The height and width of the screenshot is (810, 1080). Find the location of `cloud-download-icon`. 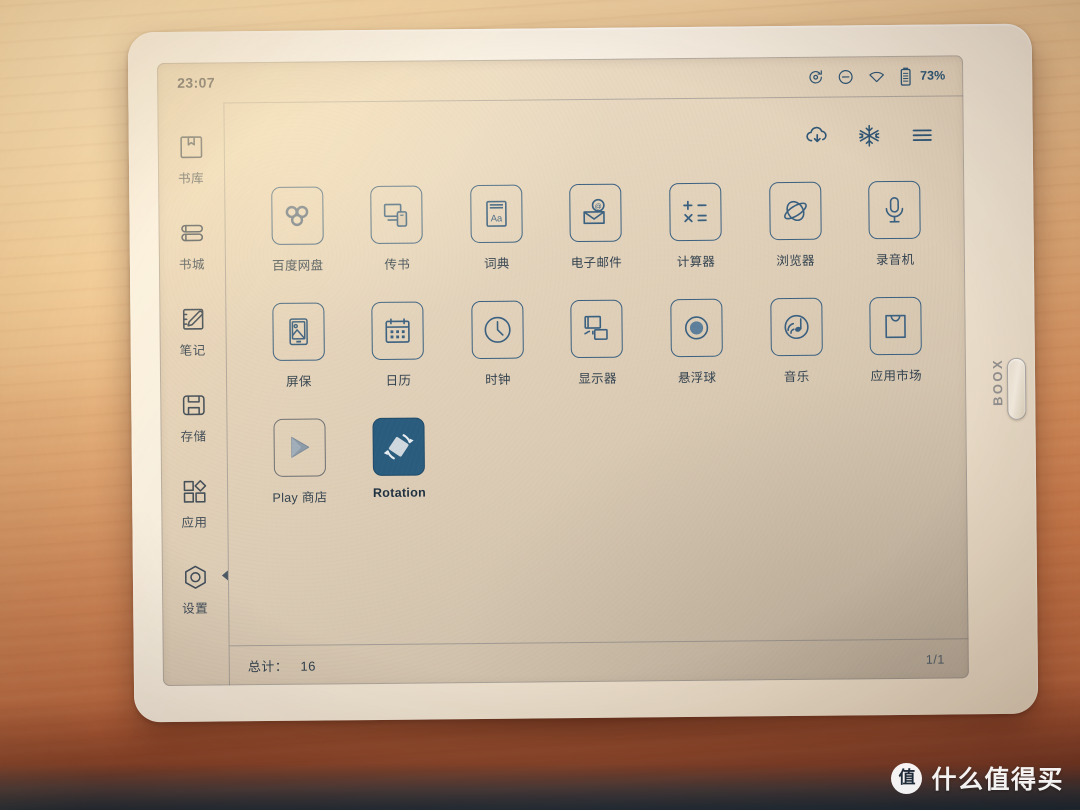

cloud-download-icon is located at coordinates (817, 135).